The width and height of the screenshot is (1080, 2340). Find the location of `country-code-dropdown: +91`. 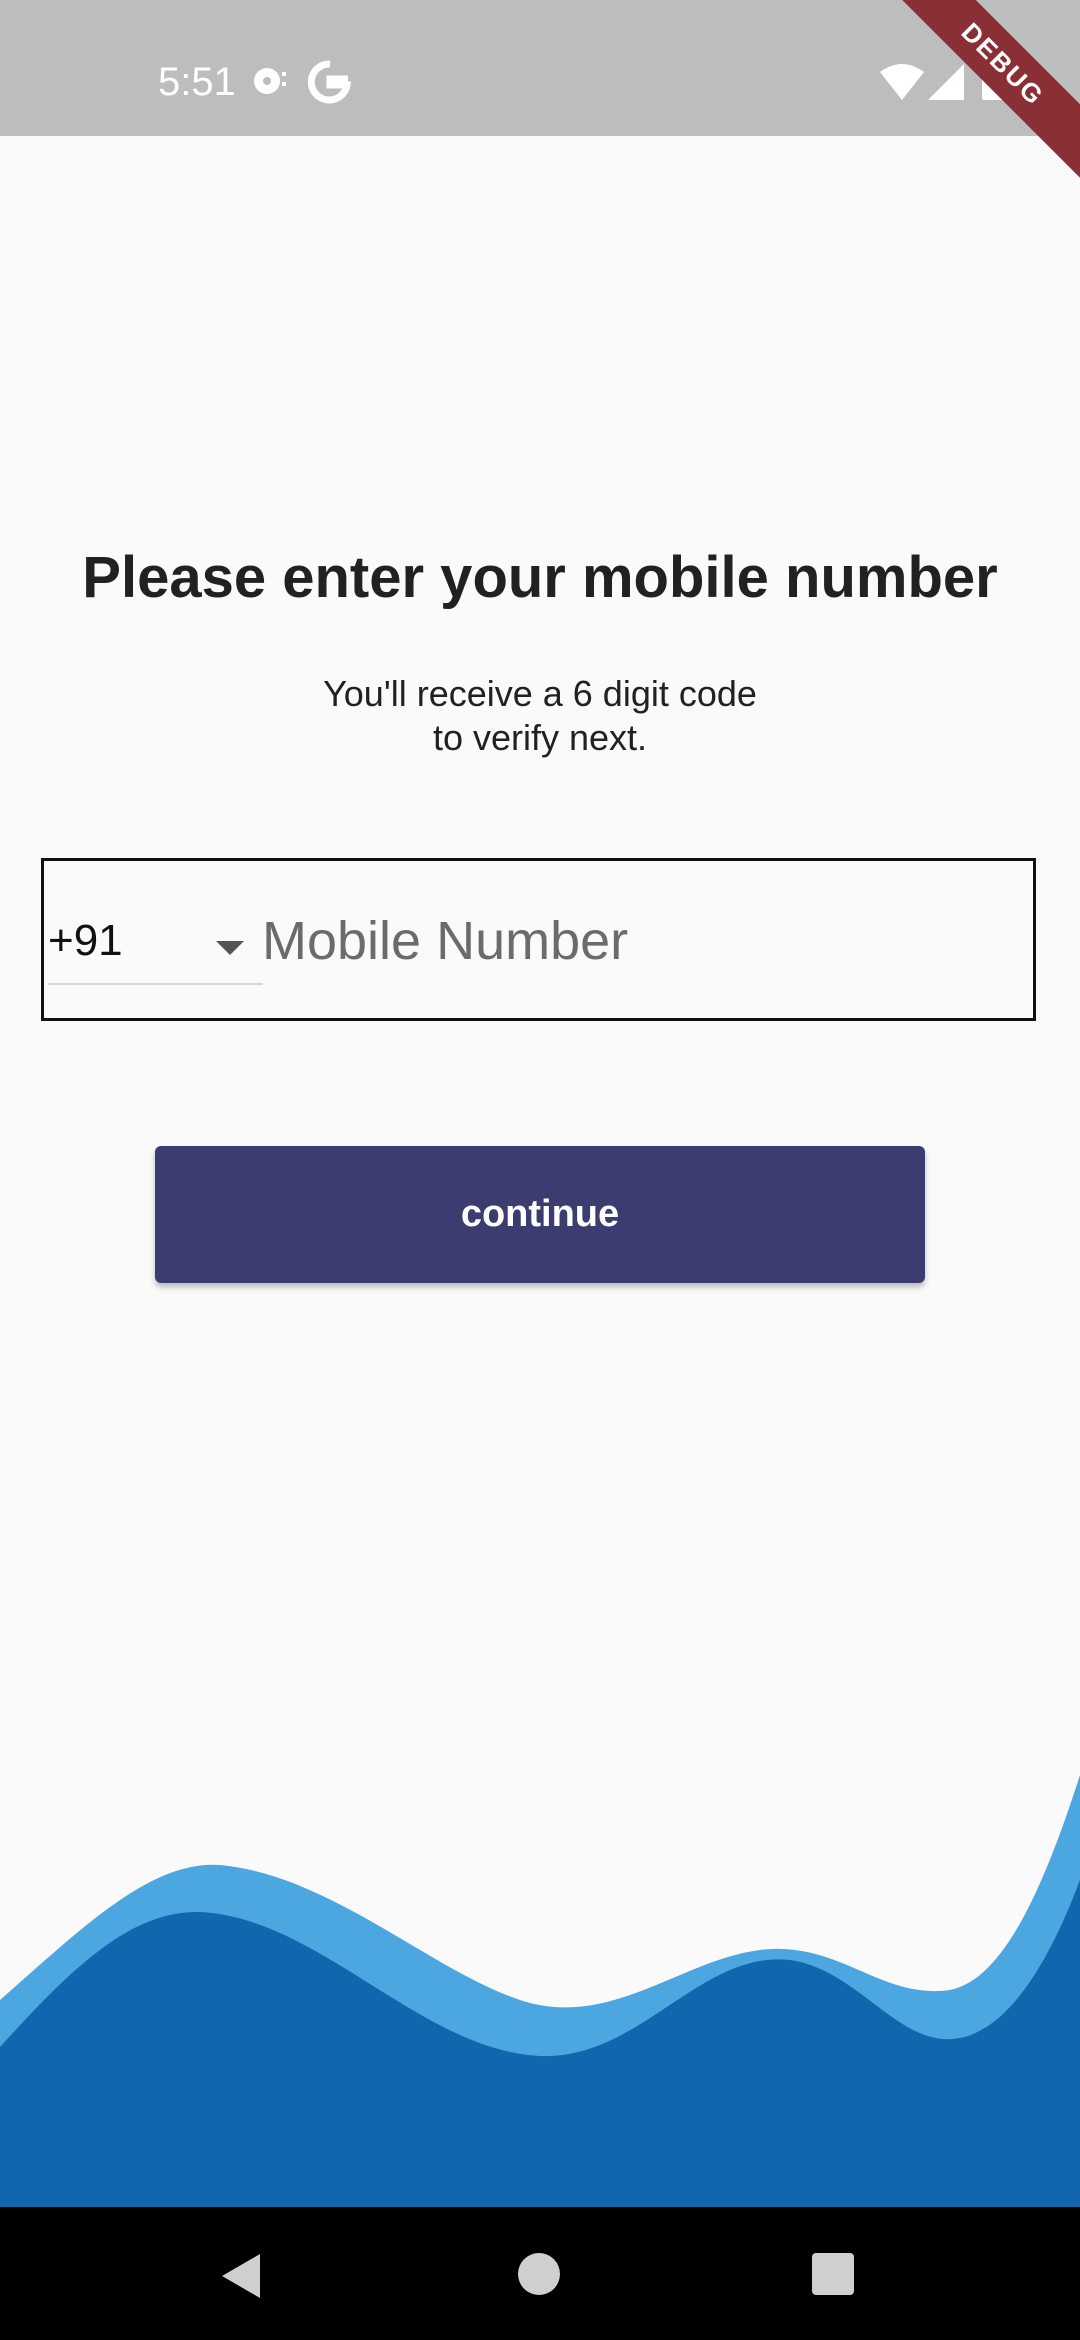

country-code-dropdown: +91 is located at coordinates (155, 923).